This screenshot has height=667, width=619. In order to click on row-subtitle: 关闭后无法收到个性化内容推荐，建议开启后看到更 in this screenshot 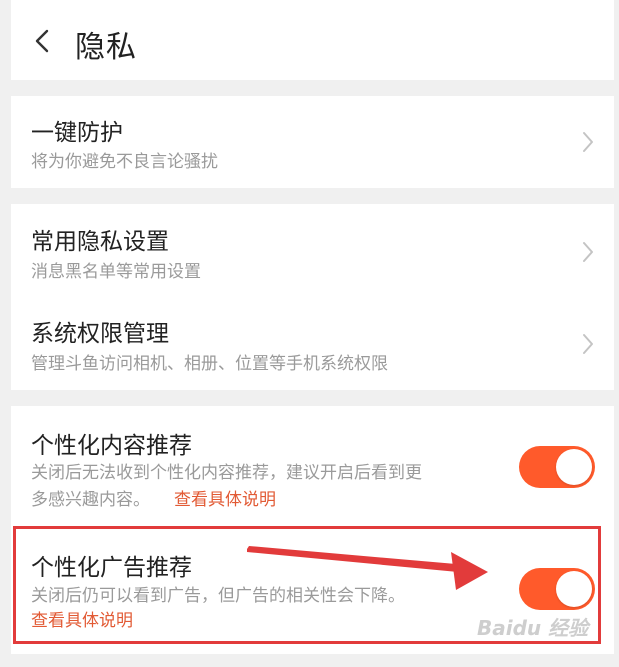, I will do `click(226, 473)`.